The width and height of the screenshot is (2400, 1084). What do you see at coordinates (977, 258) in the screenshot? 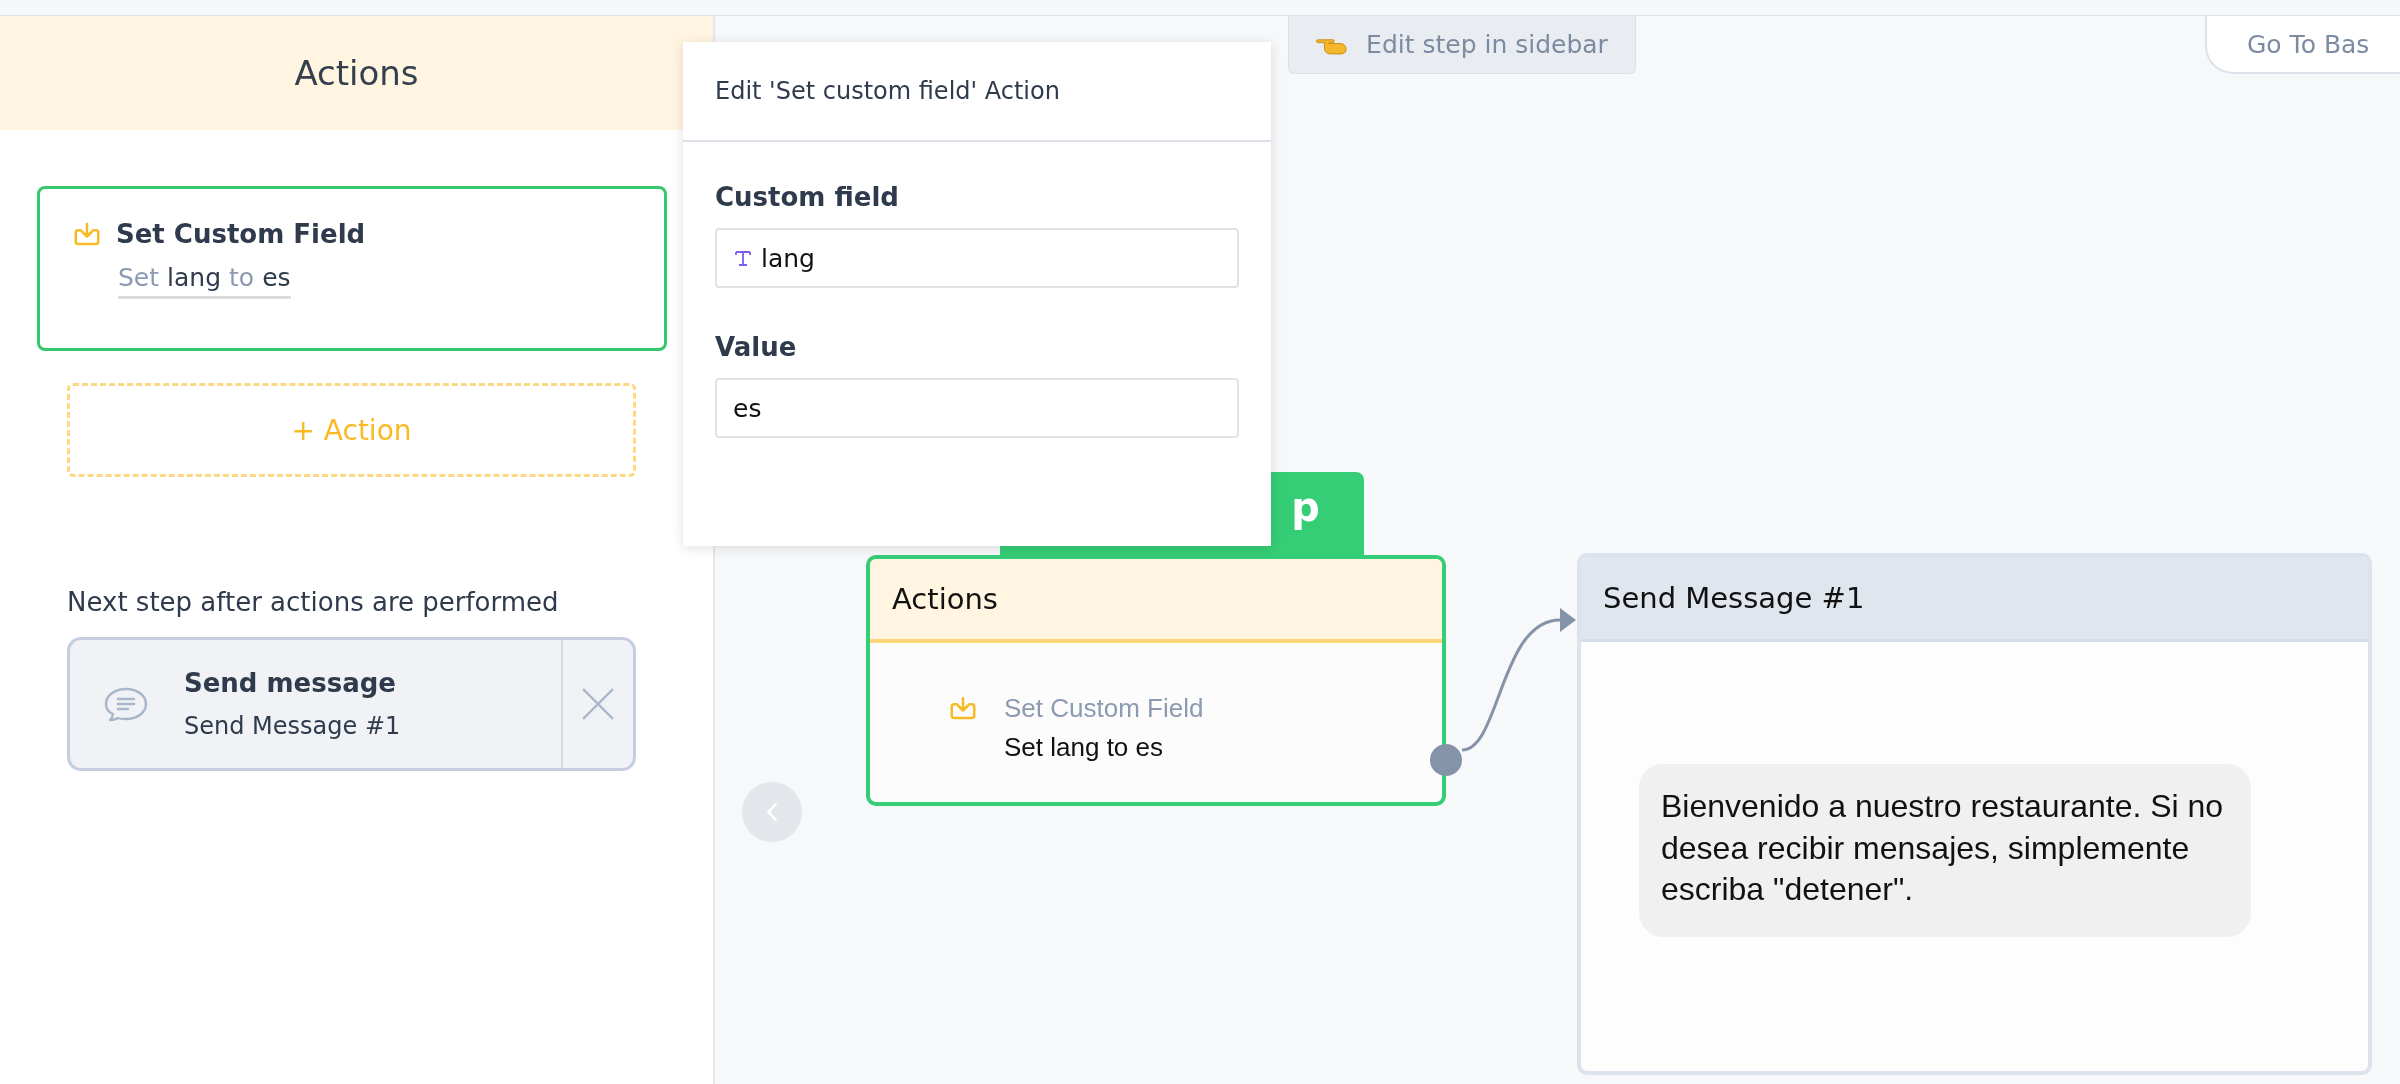
I see `input-field: lang` at bounding box center [977, 258].